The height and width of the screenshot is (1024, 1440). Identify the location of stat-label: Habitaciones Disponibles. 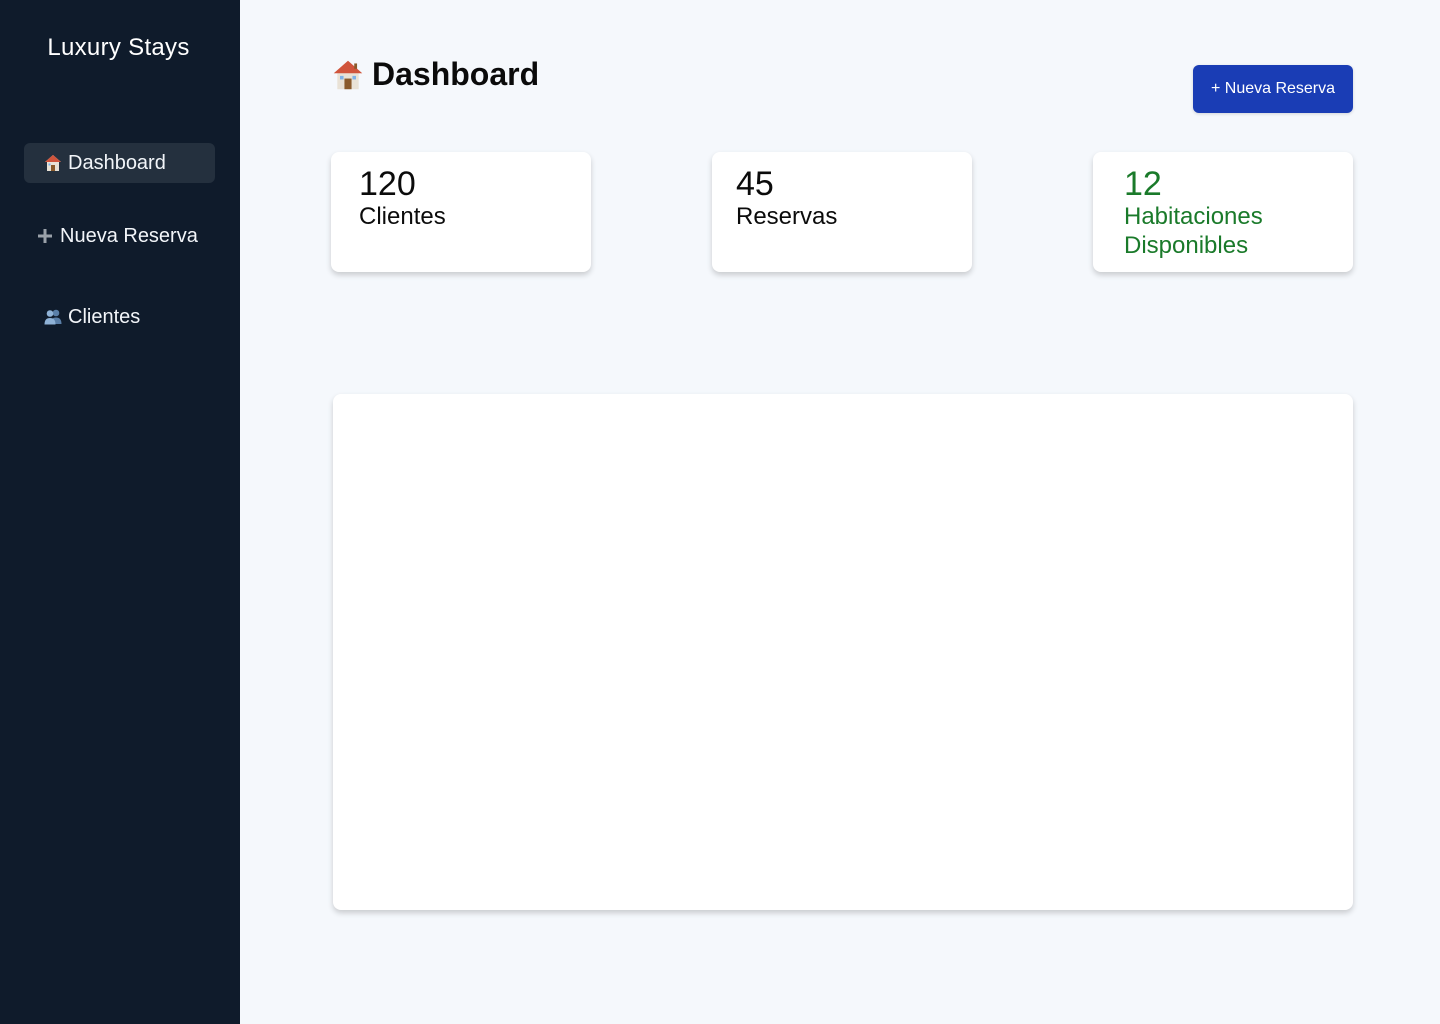
(1193, 231).